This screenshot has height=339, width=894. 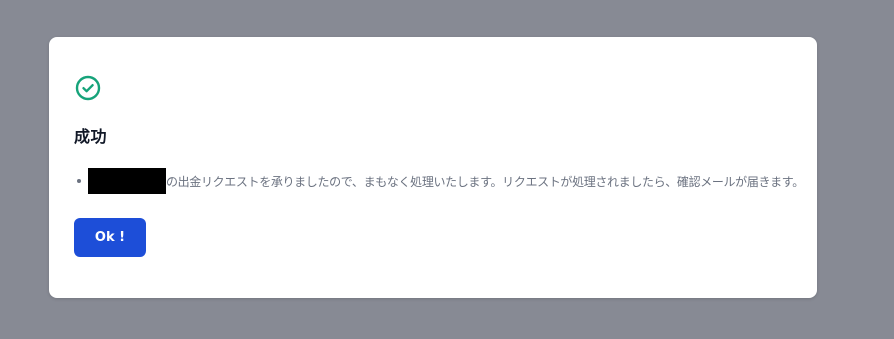 I want to click on bullet-point, so click(x=79, y=181).